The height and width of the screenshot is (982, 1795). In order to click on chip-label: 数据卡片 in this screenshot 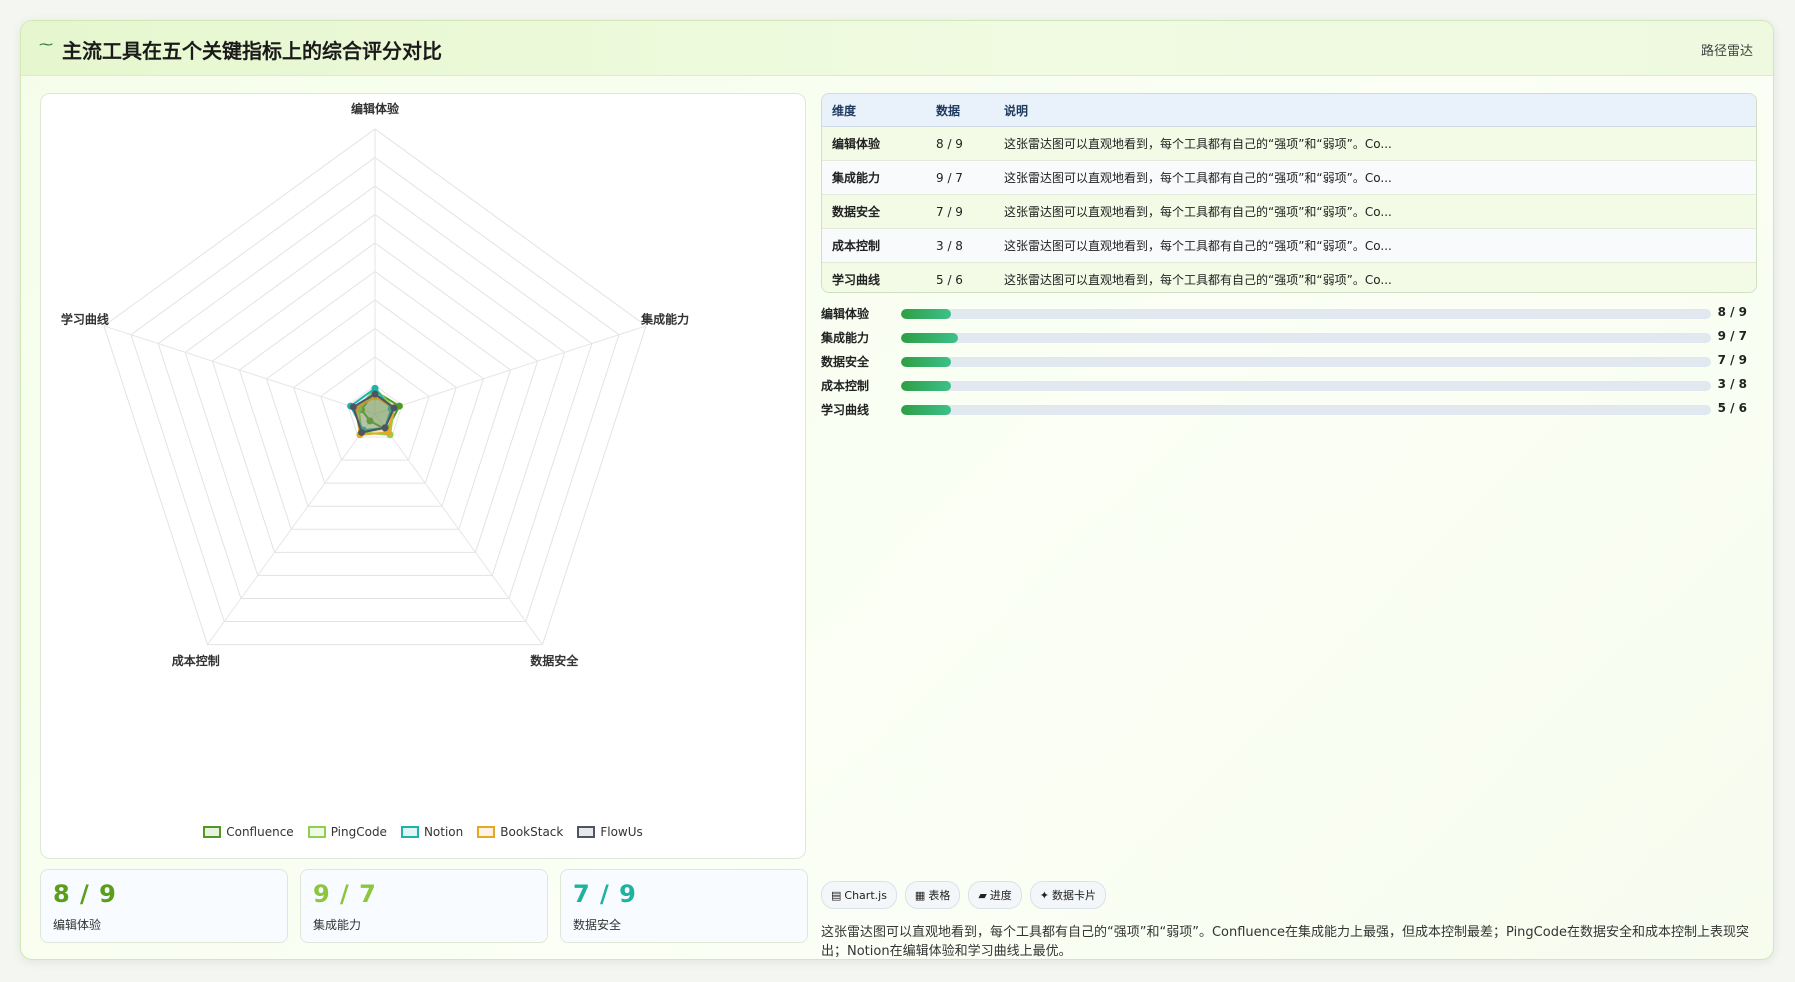, I will do `click(1074, 895)`.